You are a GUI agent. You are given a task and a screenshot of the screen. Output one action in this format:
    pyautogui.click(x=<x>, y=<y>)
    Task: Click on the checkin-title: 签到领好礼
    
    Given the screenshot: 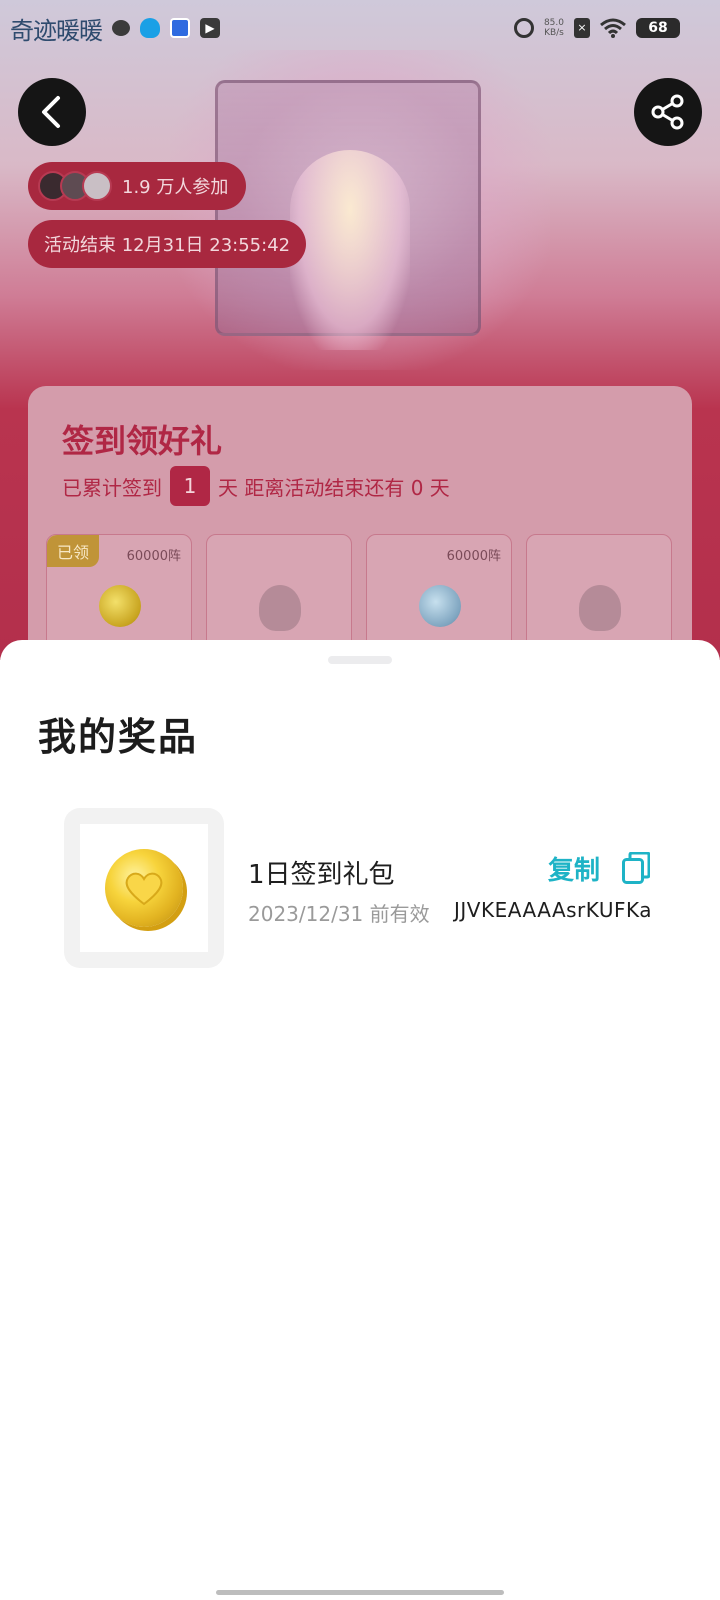 What is the action you would take?
    pyautogui.click(x=142, y=441)
    